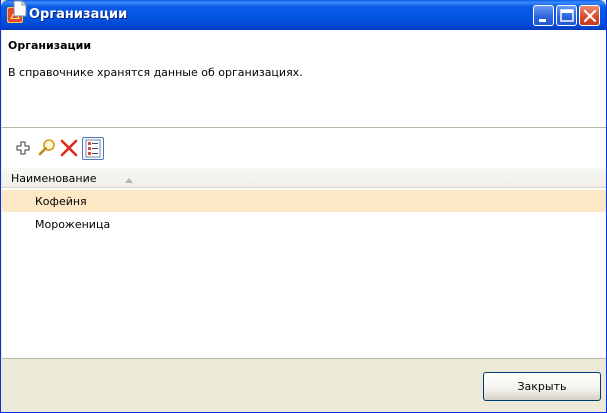 This screenshot has height=413, width=607. What do you see at coordinates (50, 45) in the screenshot?
I see `page-title: Организации` at bounding box center [50, 45].